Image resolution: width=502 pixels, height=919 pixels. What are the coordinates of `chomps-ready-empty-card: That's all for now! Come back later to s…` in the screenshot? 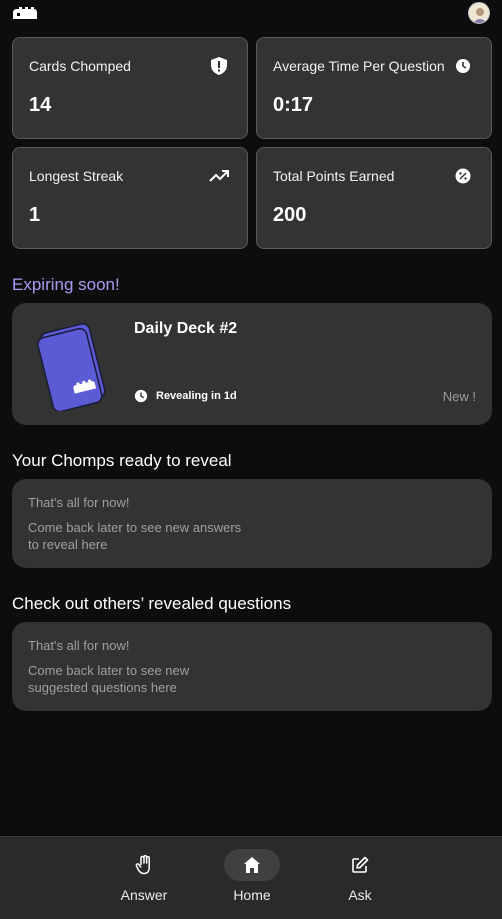 It's located at (252, 523).